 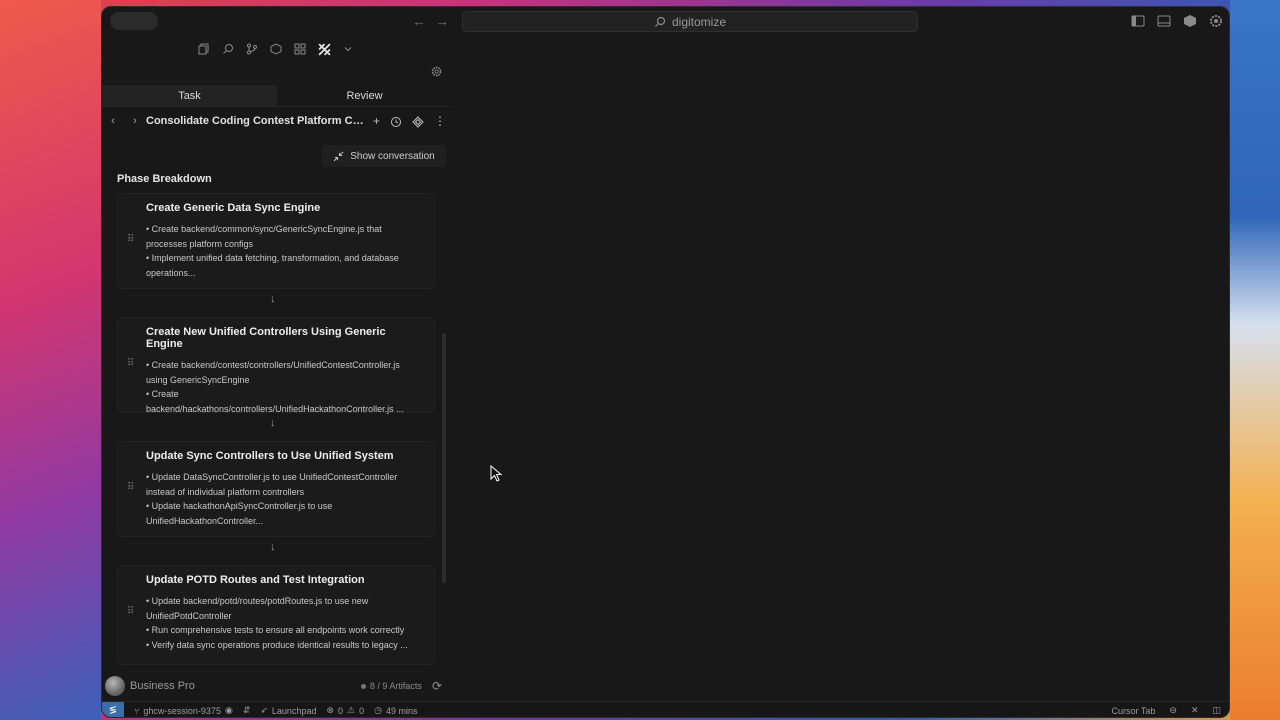 What do you see at coordinates (229, 710) in the screenshot?
I see `eye-icon: ◉` at bounding box center [229, 710].